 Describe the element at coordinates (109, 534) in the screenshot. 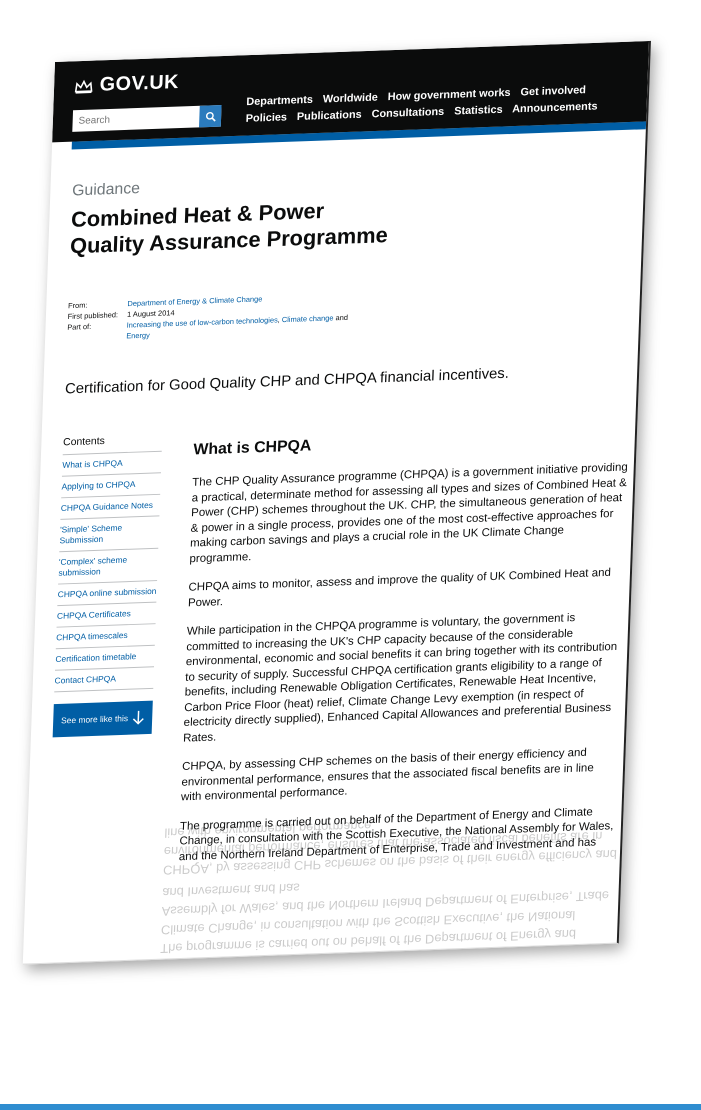

I see `contents-item: 'Simple' Scheme Submission` at that location.